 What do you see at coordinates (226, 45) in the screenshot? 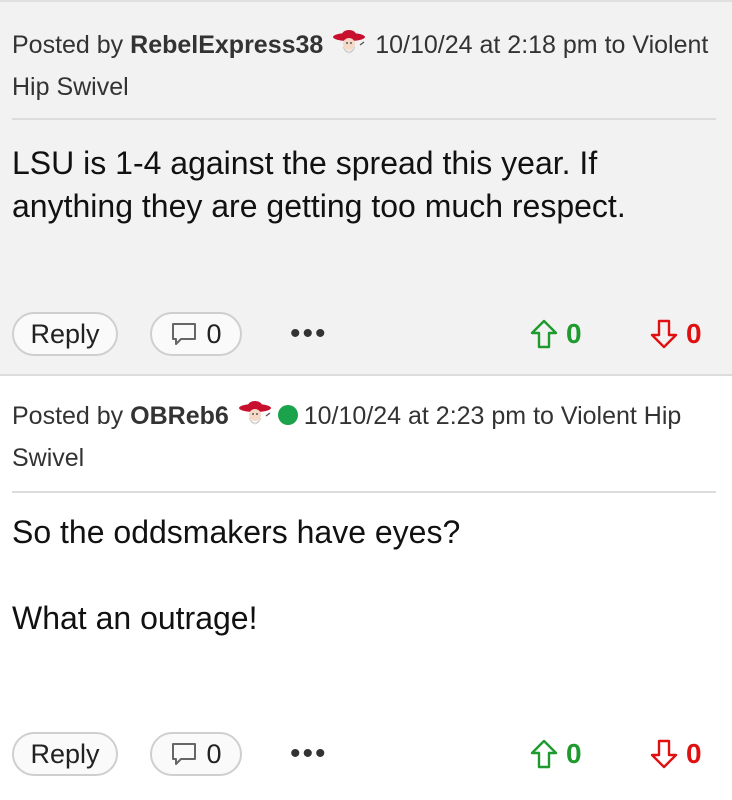
I see `username-link: RebelExpress38` at bounding box center [226, 45].